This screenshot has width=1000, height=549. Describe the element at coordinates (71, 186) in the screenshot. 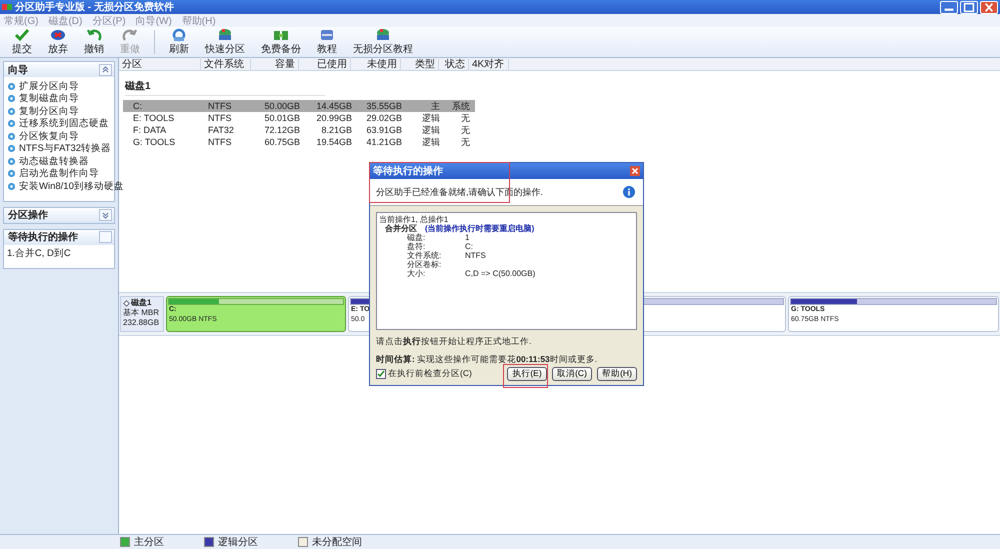

I see `sidebar-item: 安装Win8/10到移动硬盘` at that location.